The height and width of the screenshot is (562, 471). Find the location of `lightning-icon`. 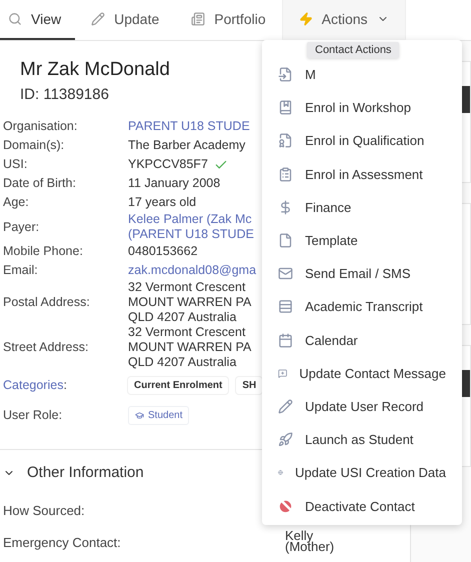

lightning-icon is located at coordinates (305, 19).